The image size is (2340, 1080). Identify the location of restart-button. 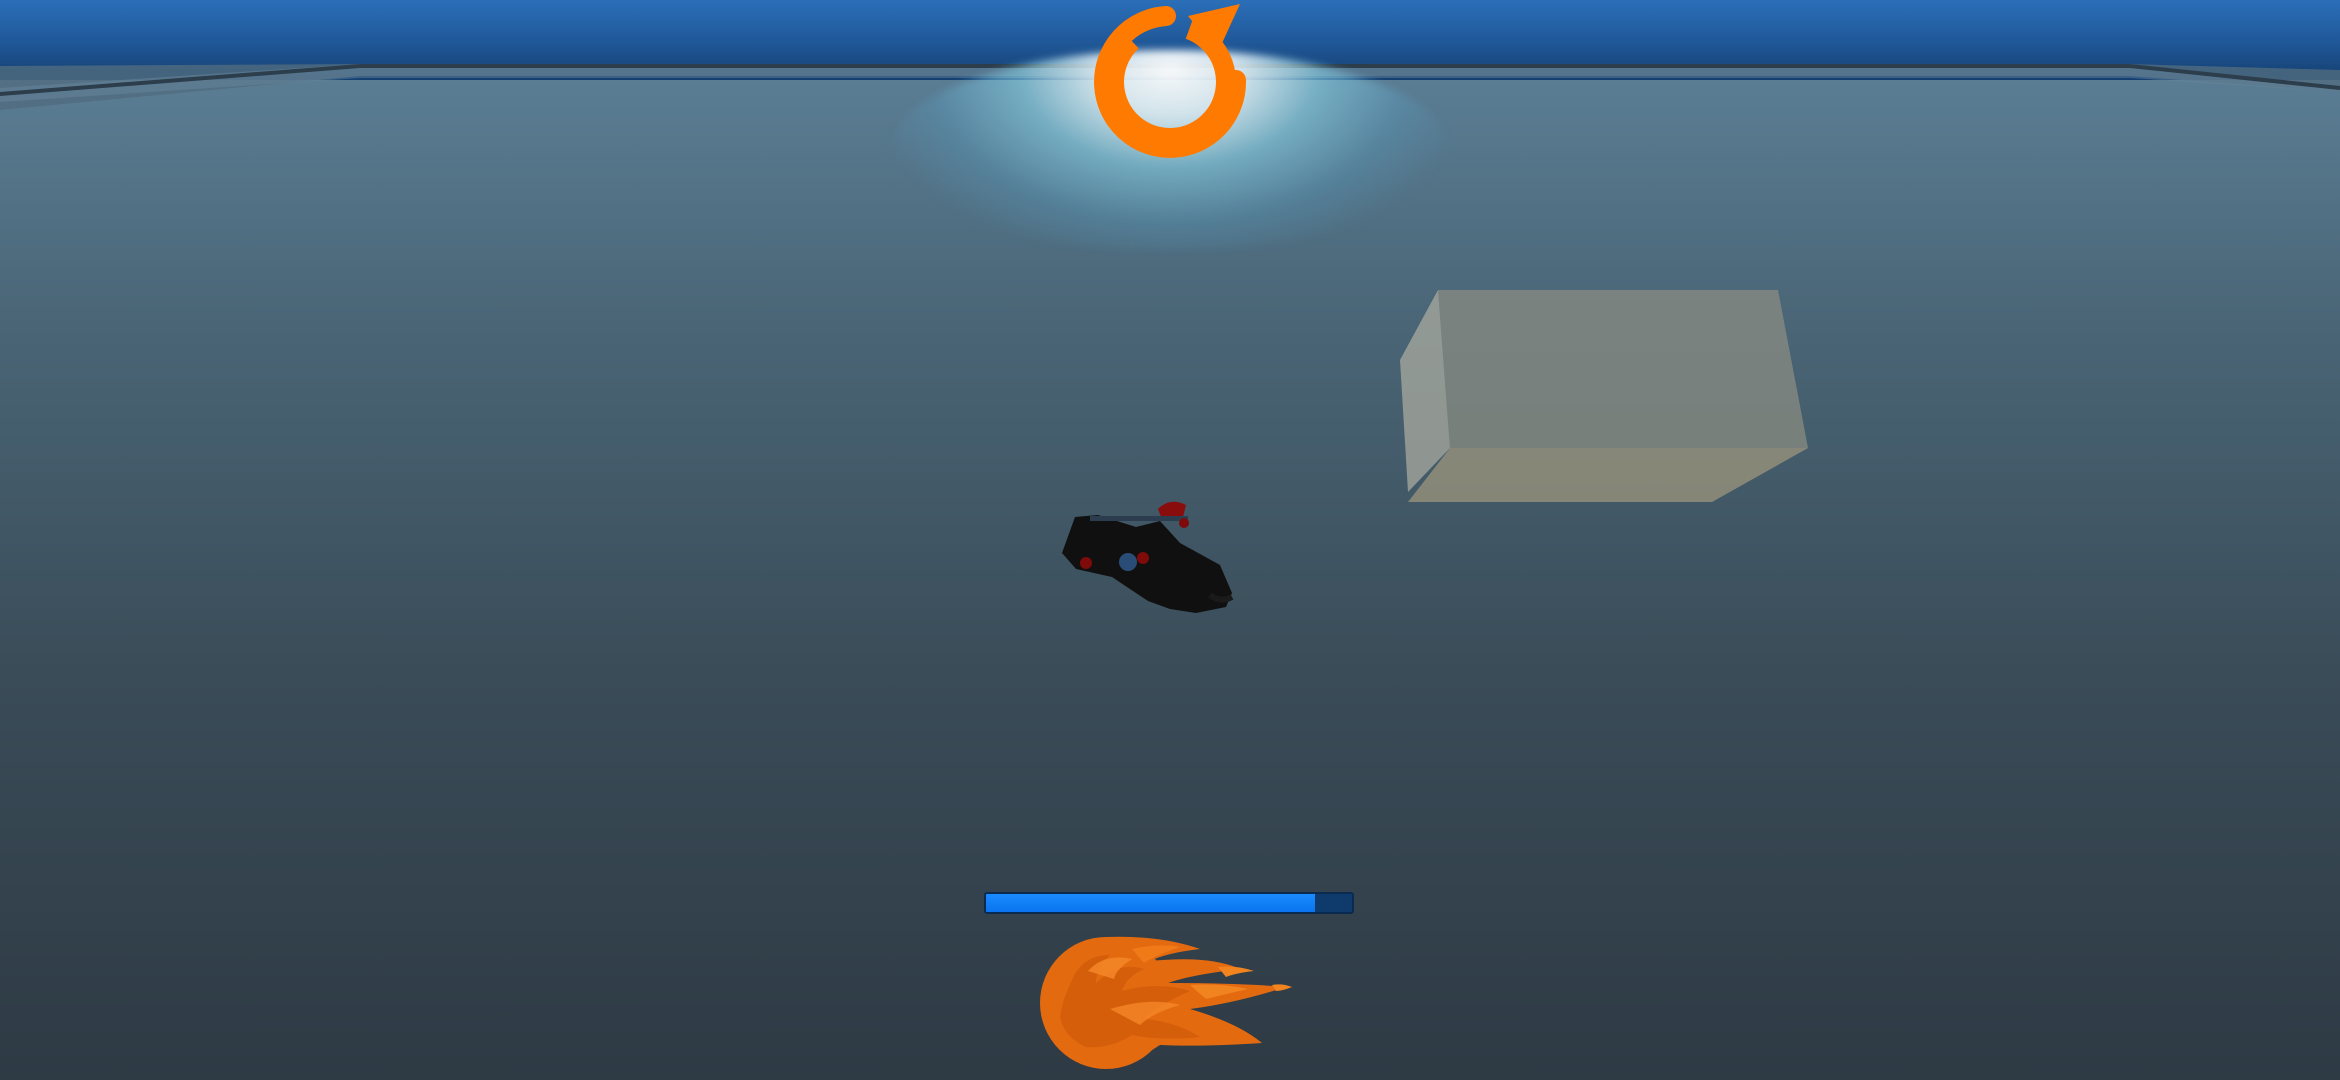
(1170, 82).